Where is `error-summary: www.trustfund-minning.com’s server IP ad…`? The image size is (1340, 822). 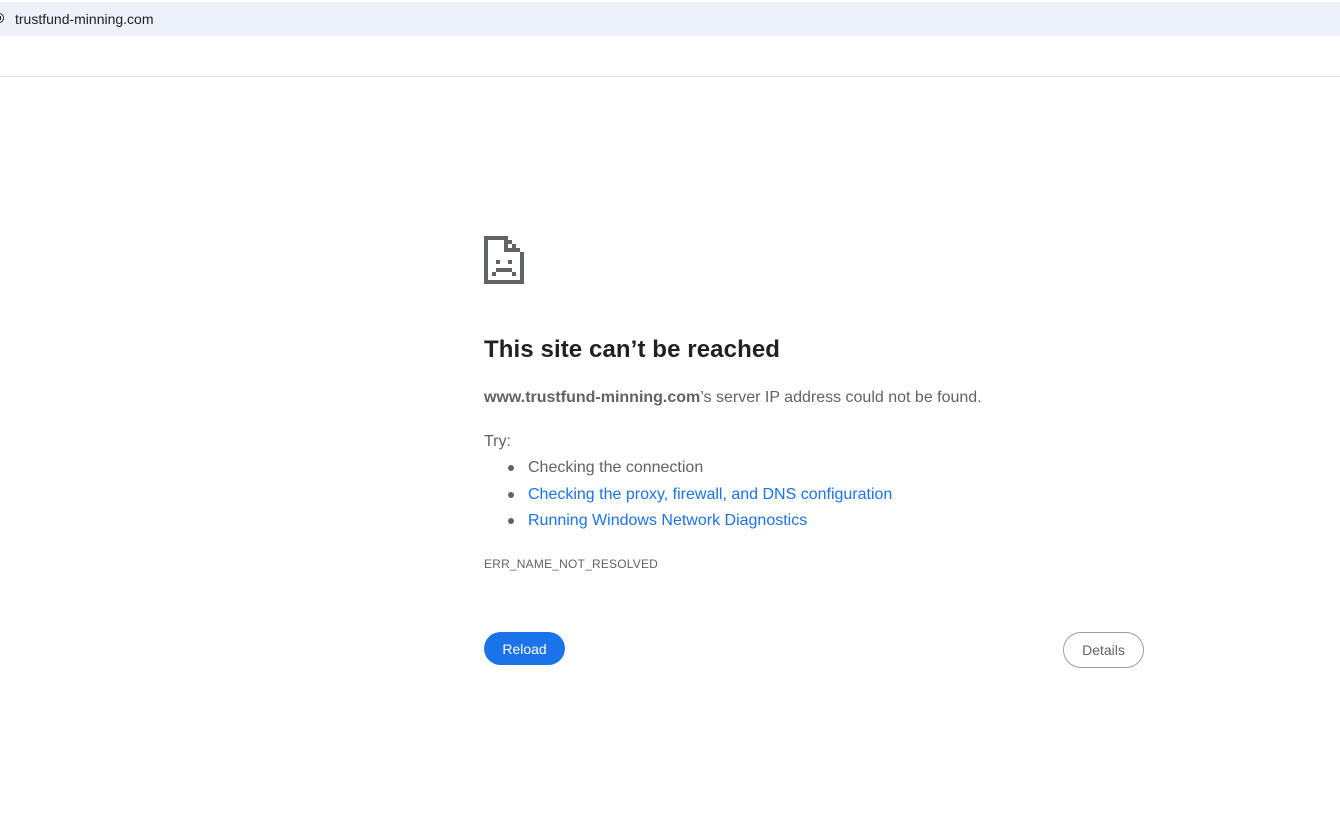
error-summary: www.trustfund-minning.com’s server IP ad… is located at coordinates (733, 398).